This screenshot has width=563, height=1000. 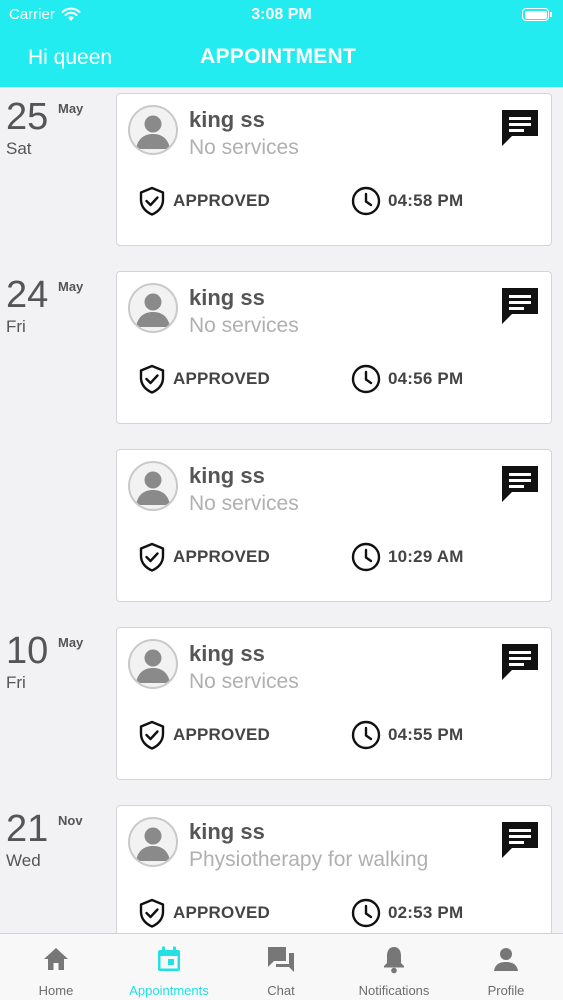 I want to click on time-label: 02:53 PM, so click(x=426, y=912).